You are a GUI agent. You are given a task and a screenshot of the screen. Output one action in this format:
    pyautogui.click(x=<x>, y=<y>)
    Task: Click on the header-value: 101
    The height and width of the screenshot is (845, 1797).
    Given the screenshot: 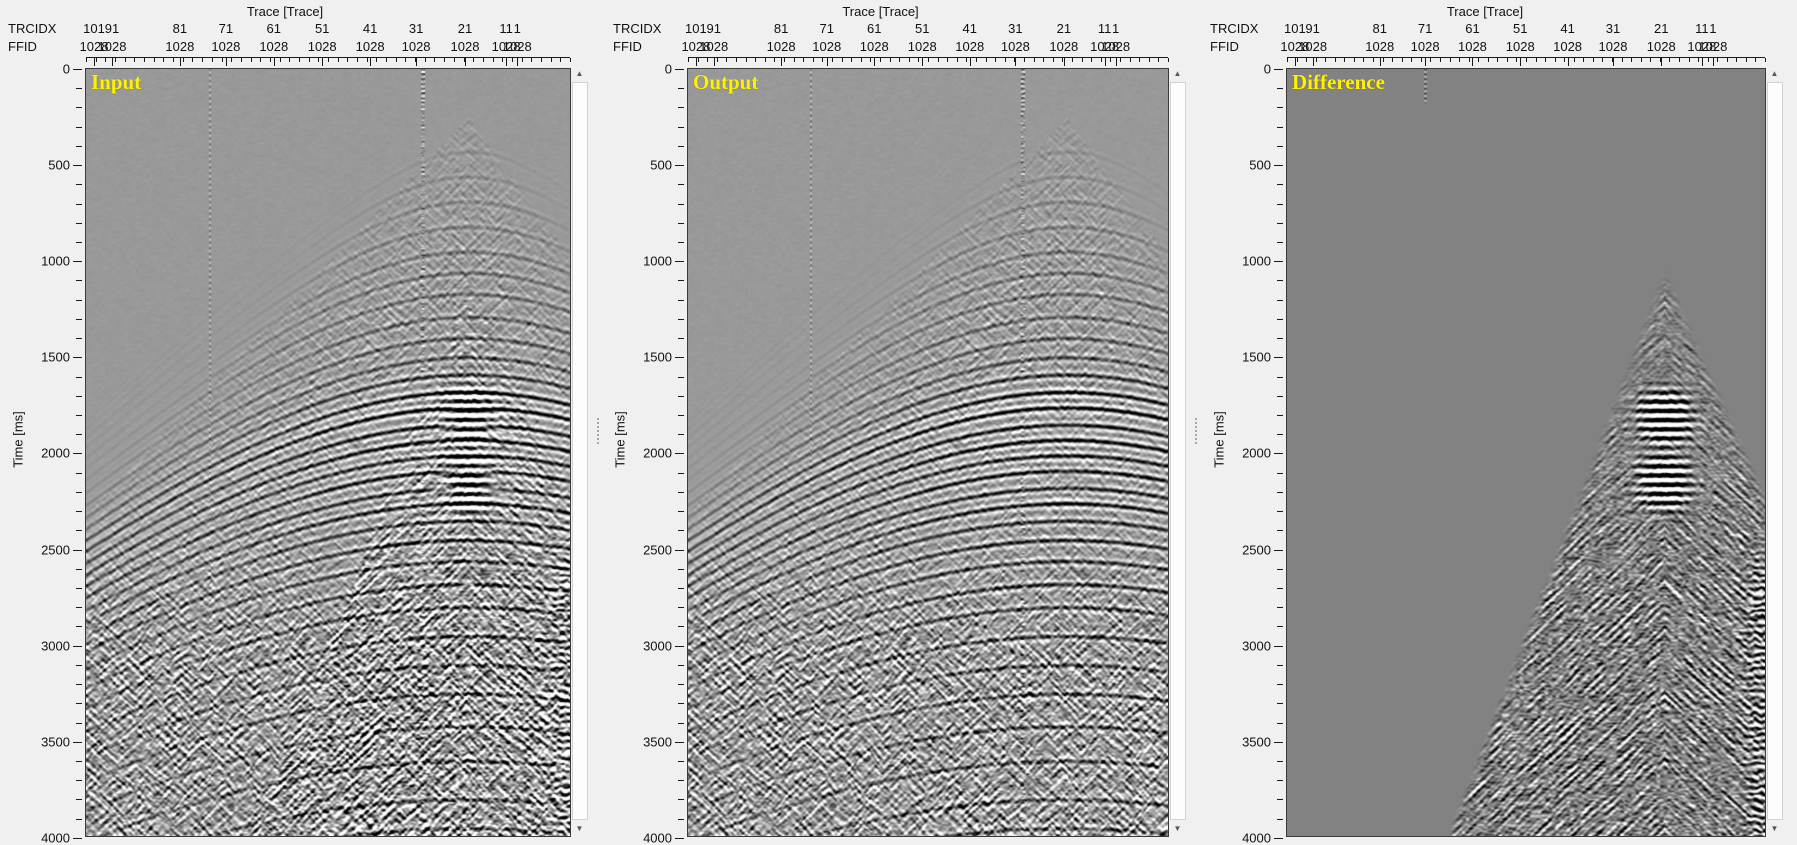 What is the action you would take?
    pyautogui.click(x=94, y=28)
    